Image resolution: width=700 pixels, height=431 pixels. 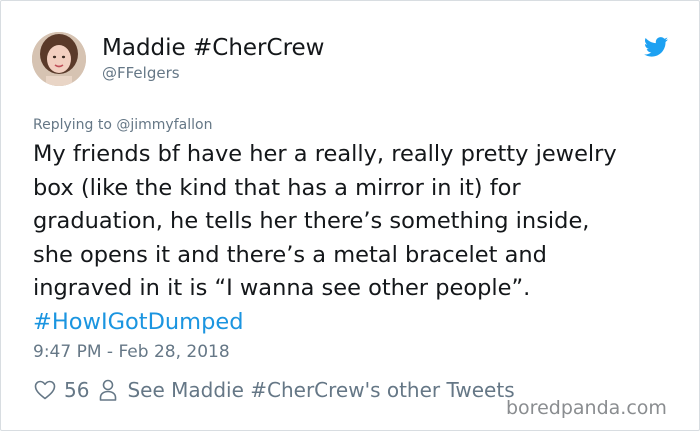 I want to click on tweet-timestamp: 9:47 PM - Feb 28, 2018, so click(x=131, y=352).